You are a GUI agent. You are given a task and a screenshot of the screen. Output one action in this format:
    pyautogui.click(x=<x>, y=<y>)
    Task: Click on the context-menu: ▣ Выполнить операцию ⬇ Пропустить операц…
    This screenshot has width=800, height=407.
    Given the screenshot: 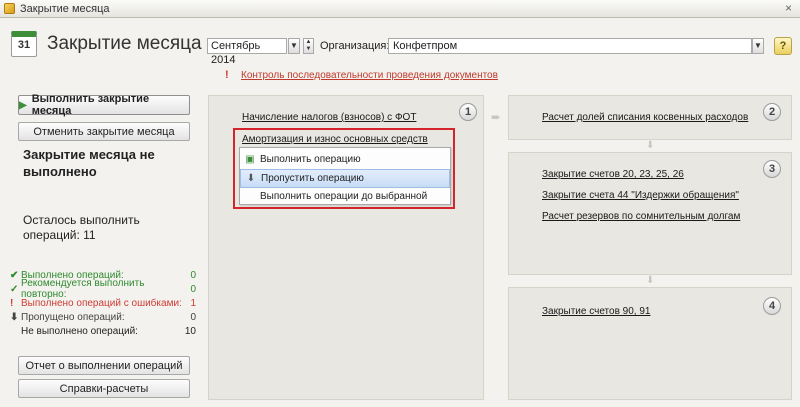 What is the action you would take?
    pyautogui.click(x=345, y=176)
    